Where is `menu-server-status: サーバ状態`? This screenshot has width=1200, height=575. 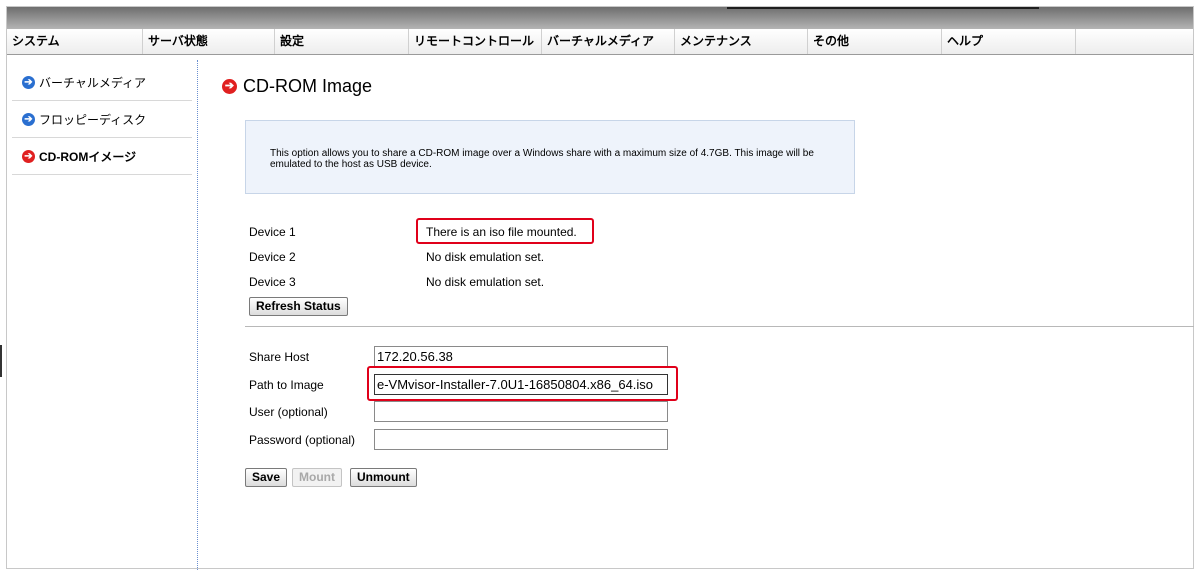
menu-server-status: サーバ状態 is located at coordinates (209, 41).